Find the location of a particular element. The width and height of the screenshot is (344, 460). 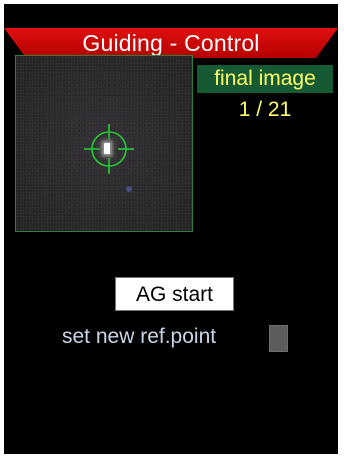

guide-star-icon is located at coordinates (107, 148).